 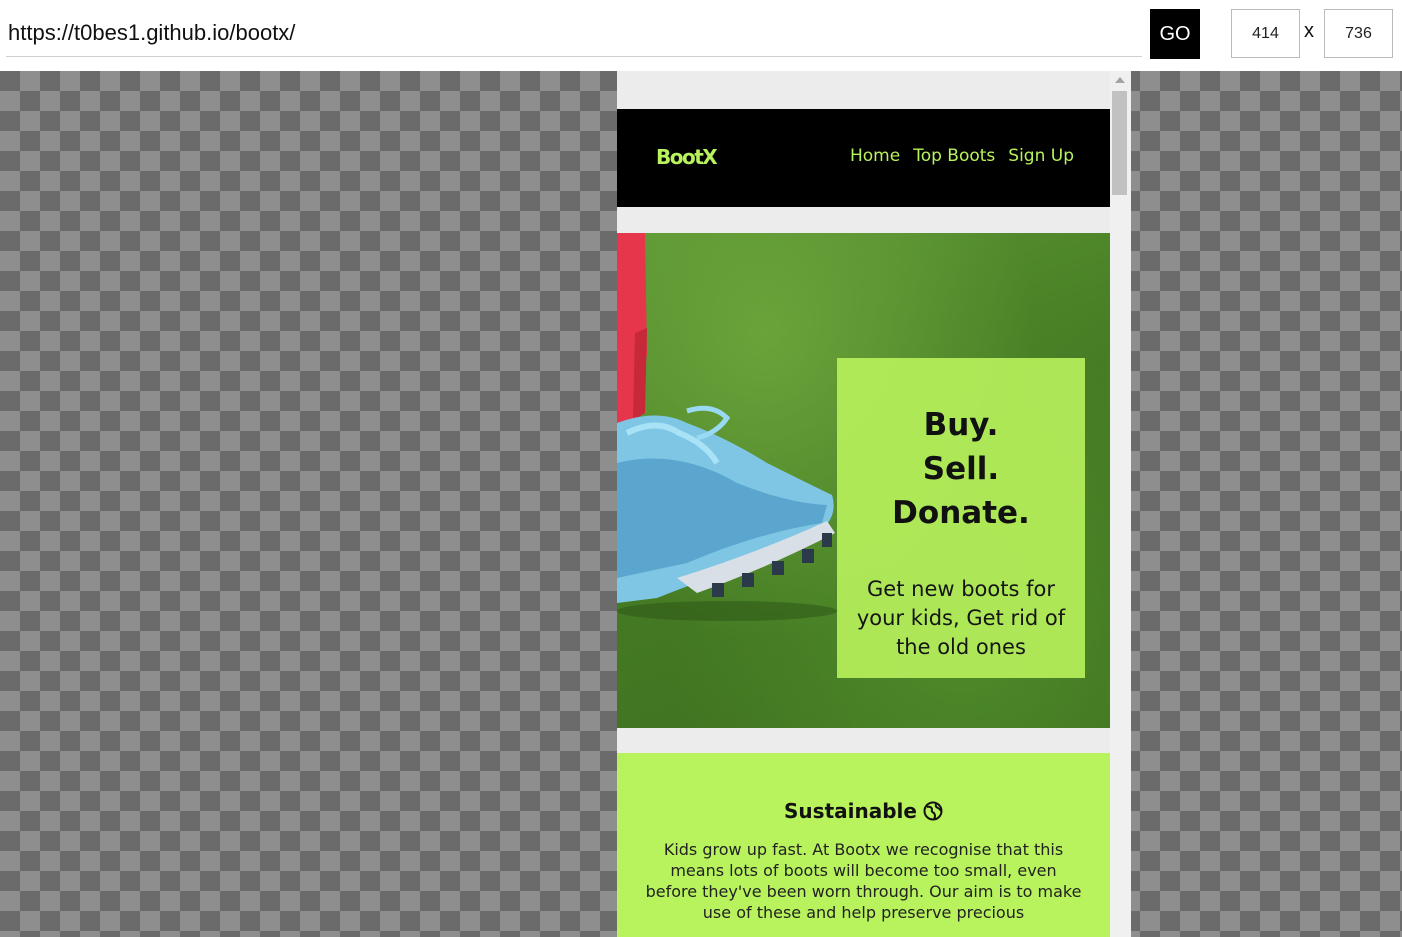 I want to click on globe-icon, so click(x=933, y=811).